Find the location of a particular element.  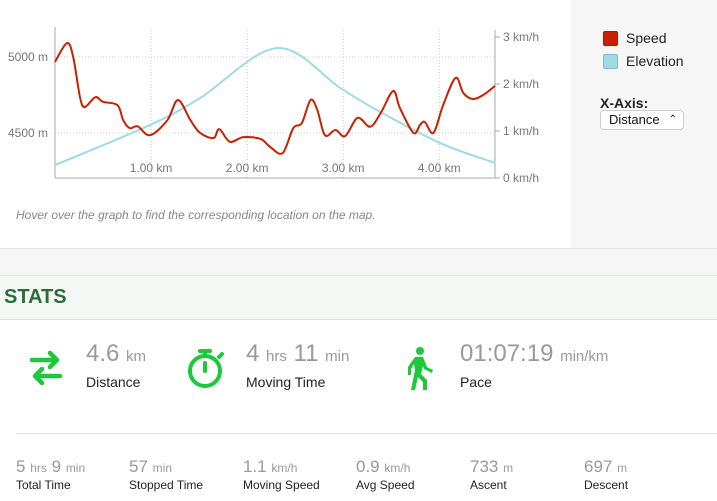

stat-ascent: 733 m Ascent is located at coordinates (491, 474).